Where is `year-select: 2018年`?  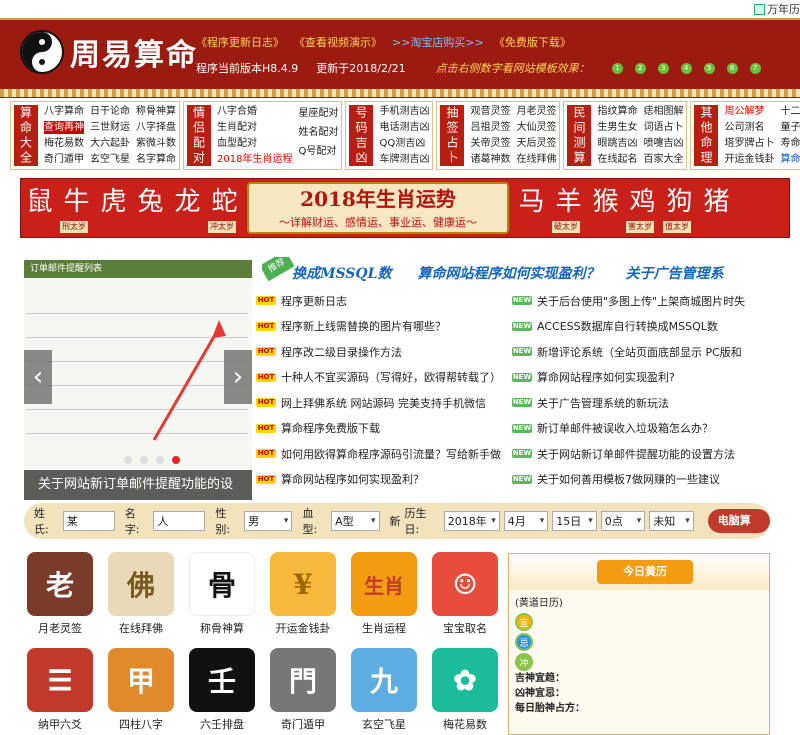
year-select: 2018年 is located at coordinates (471, 521).